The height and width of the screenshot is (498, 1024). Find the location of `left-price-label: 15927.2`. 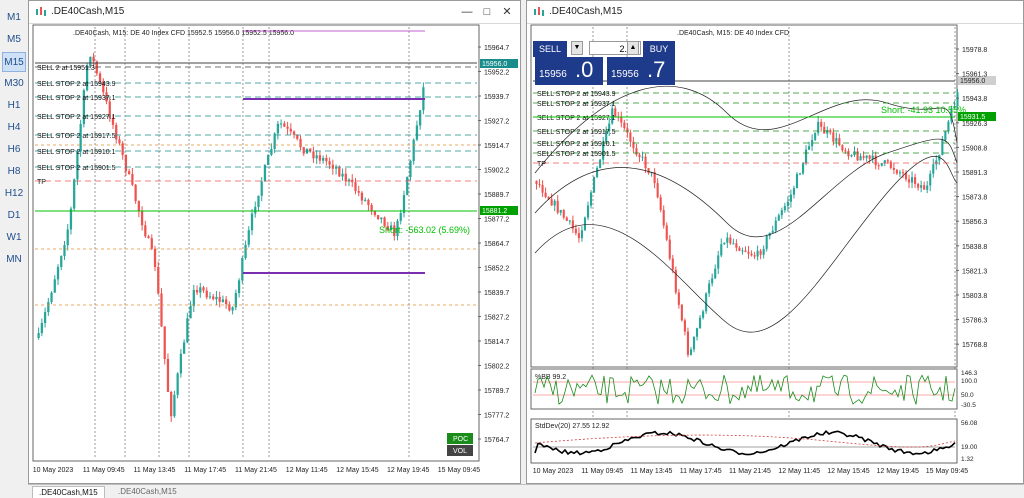

left-price-label: 15927.2 is located at coordinates (496, 122).